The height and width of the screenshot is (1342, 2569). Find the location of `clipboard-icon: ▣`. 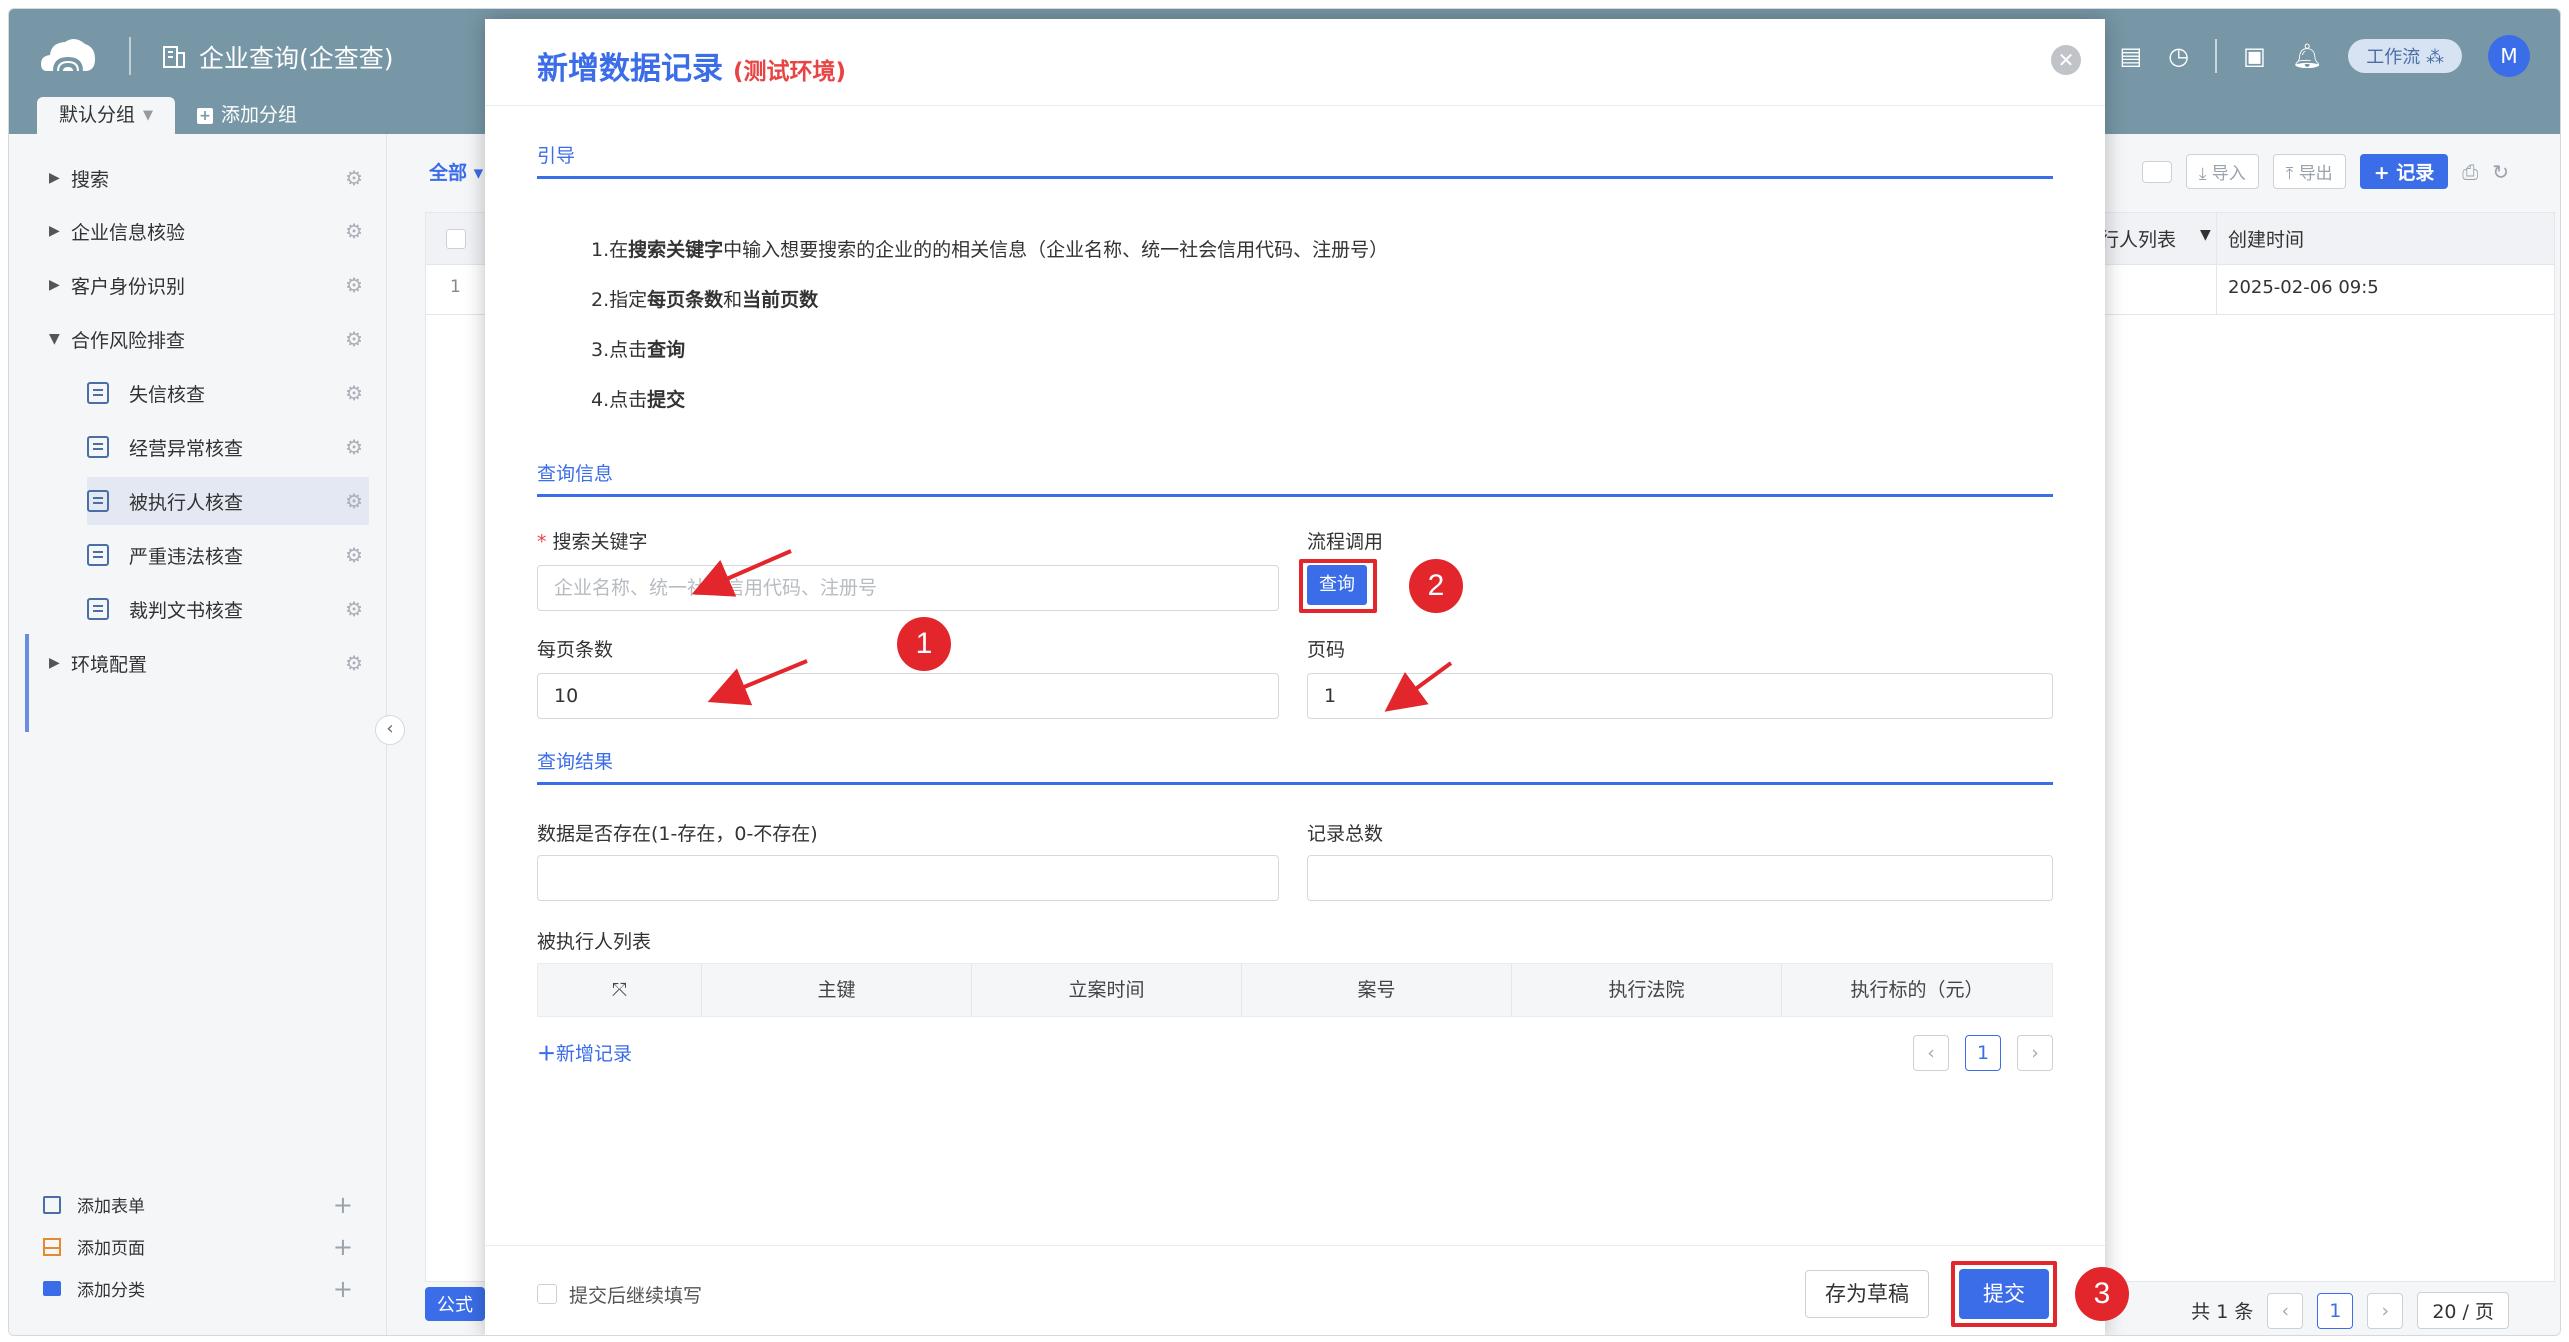

clipboard-icon: ▣ is located at coordinates (2254, 56).